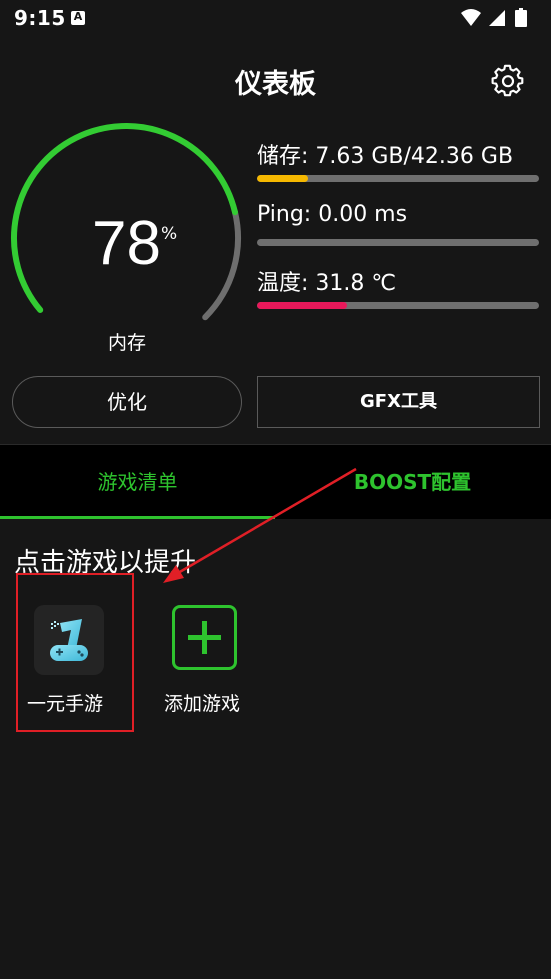 The width and height of the screenshot is (551, 979). Describe the element at coordinates (412, 482) in the screenshot. I see `tab-boost-config: BOOST配置` at that location.